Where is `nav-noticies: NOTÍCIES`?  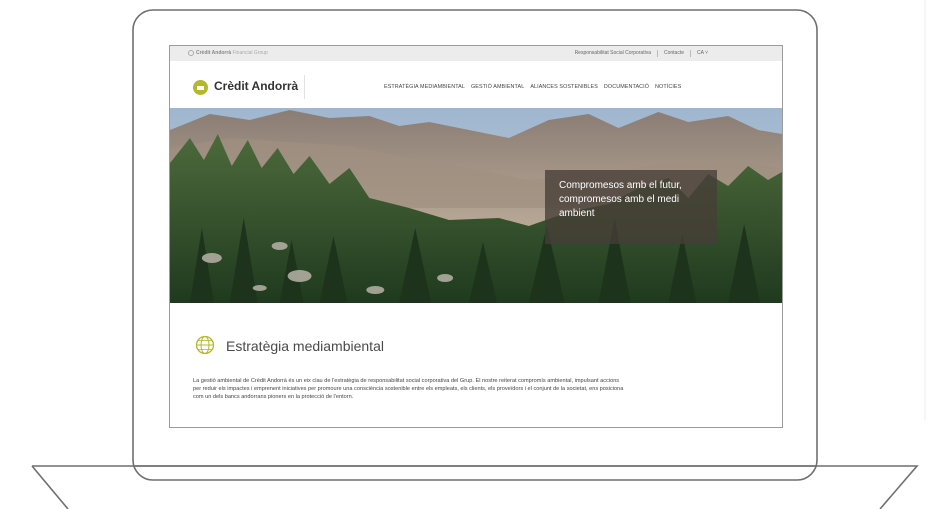 nav-noticies: NOTÍCIES is located at coordinates (668, 87).